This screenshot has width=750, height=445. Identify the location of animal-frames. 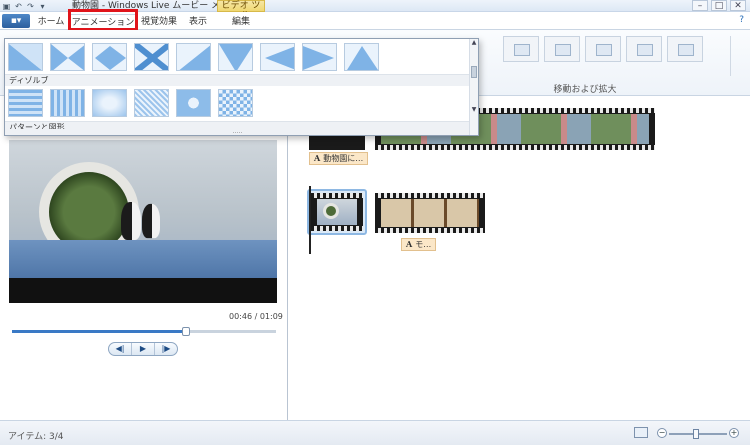
(430, 213).